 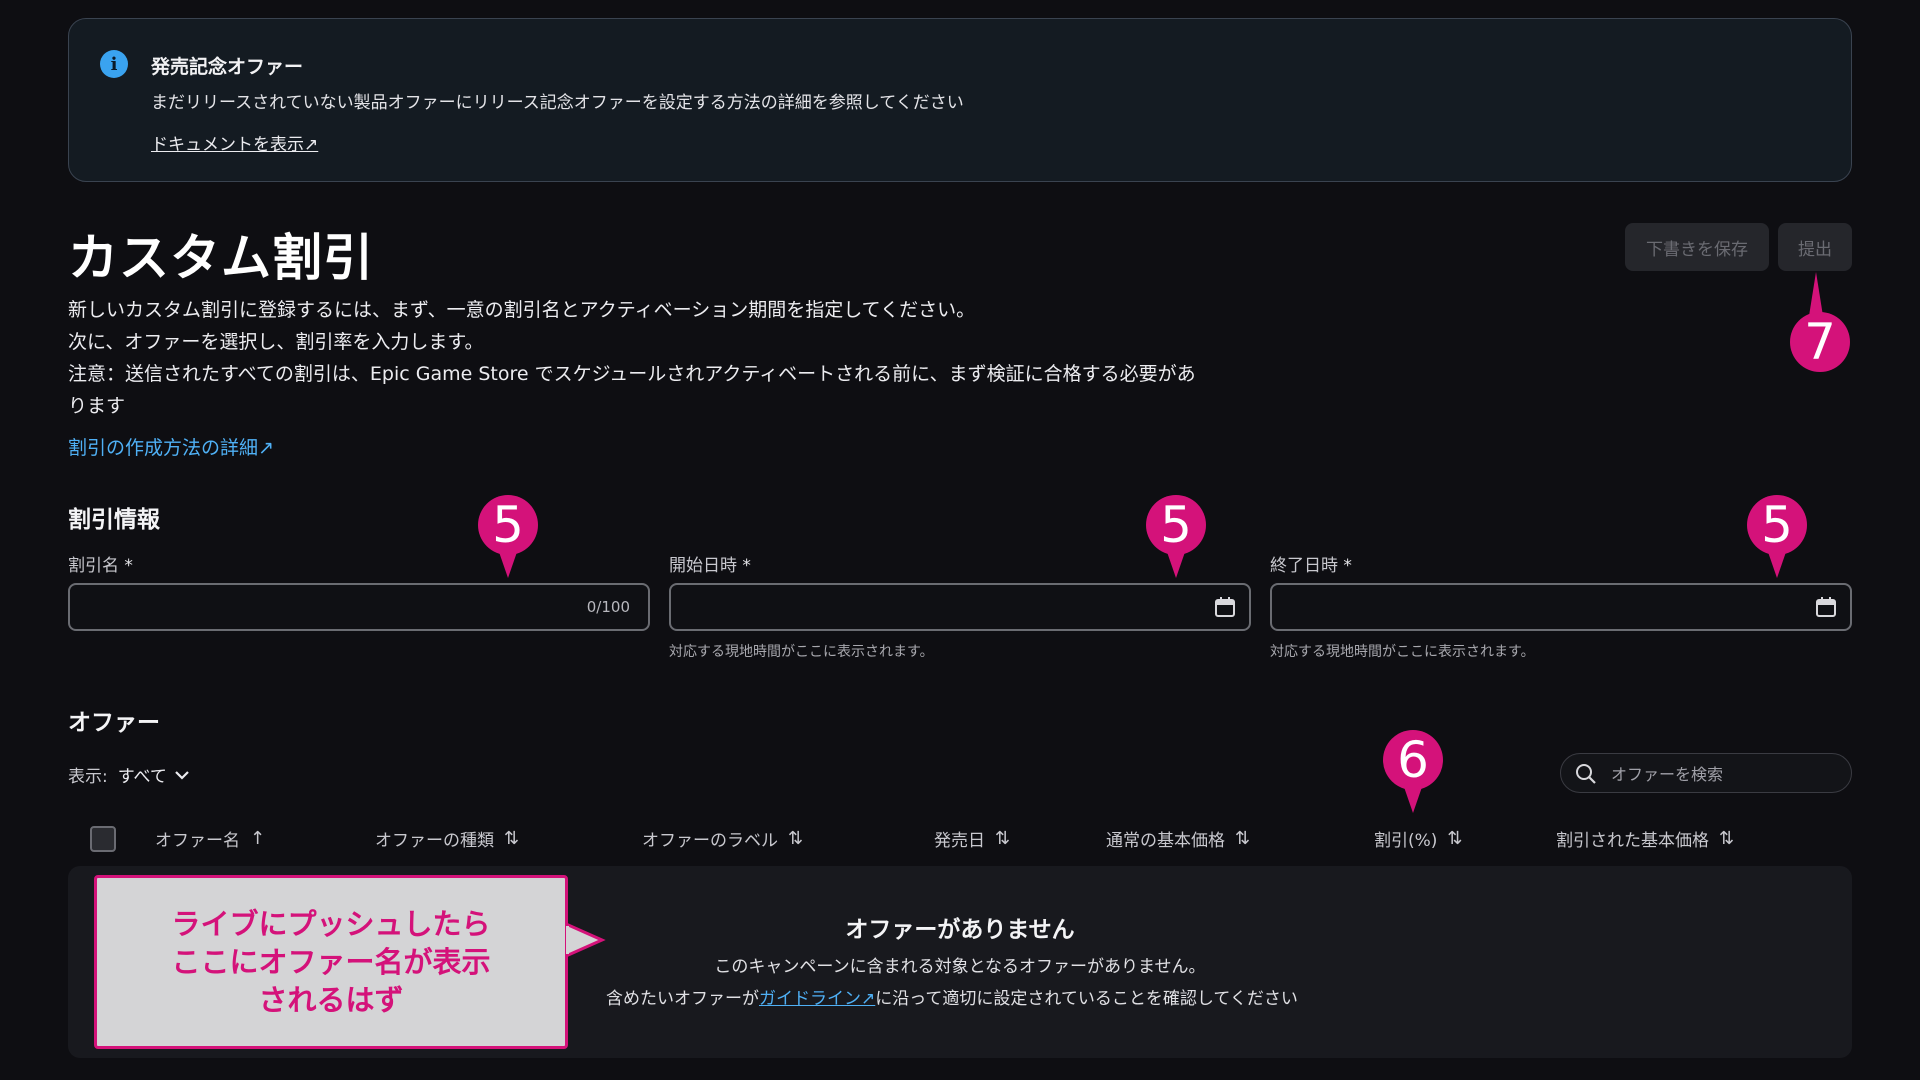 What do you see at coordinates (88, 777) in the screenshot?
I see `filter-label: 表示:` at bounding box center [88, 777].